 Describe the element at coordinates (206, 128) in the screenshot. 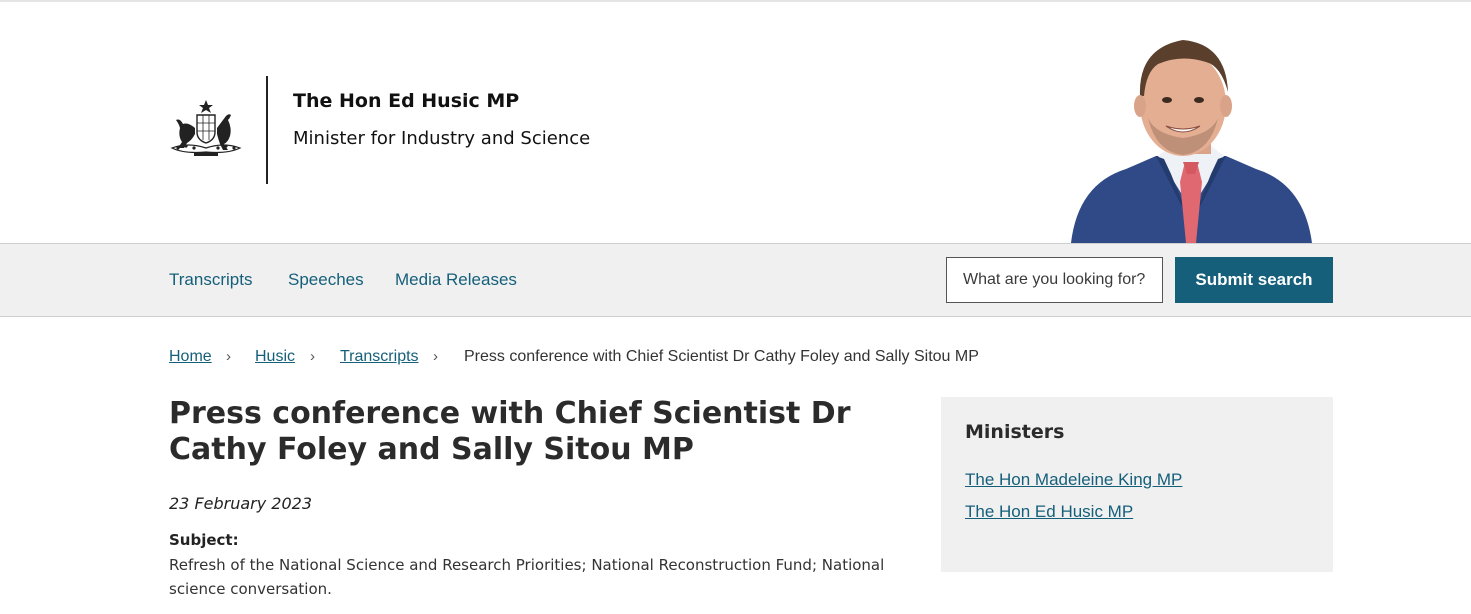

I see `coat-of-arms-icon` at that location.